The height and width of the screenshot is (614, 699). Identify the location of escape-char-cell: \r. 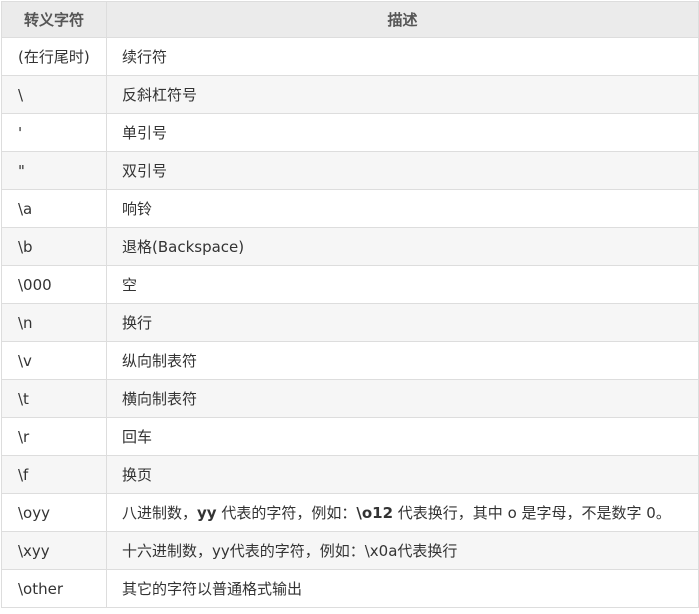
(54, 436).